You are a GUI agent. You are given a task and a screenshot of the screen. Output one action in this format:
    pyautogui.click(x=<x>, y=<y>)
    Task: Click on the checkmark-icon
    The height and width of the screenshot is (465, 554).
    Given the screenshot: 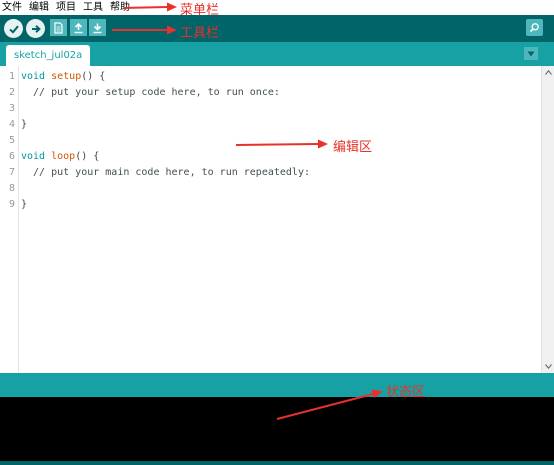 What is the action you would take?
    pyautogui.click(x=13, y=29)
    